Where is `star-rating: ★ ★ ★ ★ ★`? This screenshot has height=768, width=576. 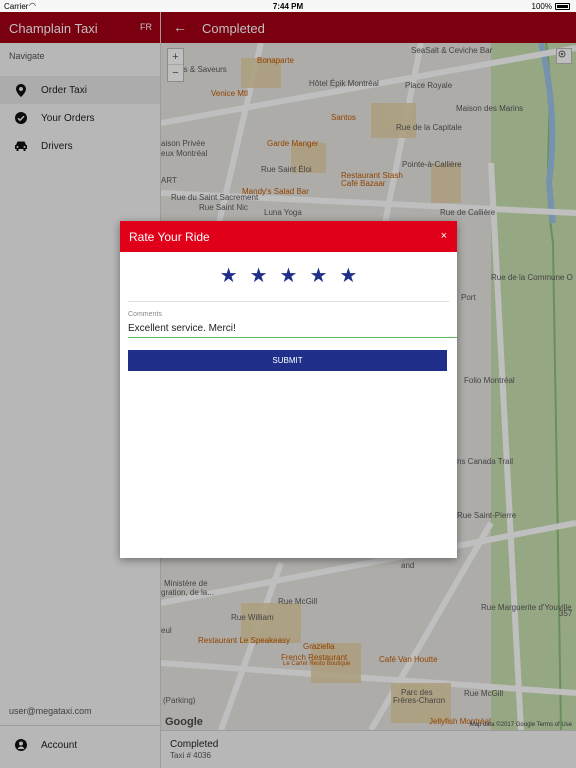
star-rating: ★ ★ ★ ★ ★ is located at coordinates (288, 276).